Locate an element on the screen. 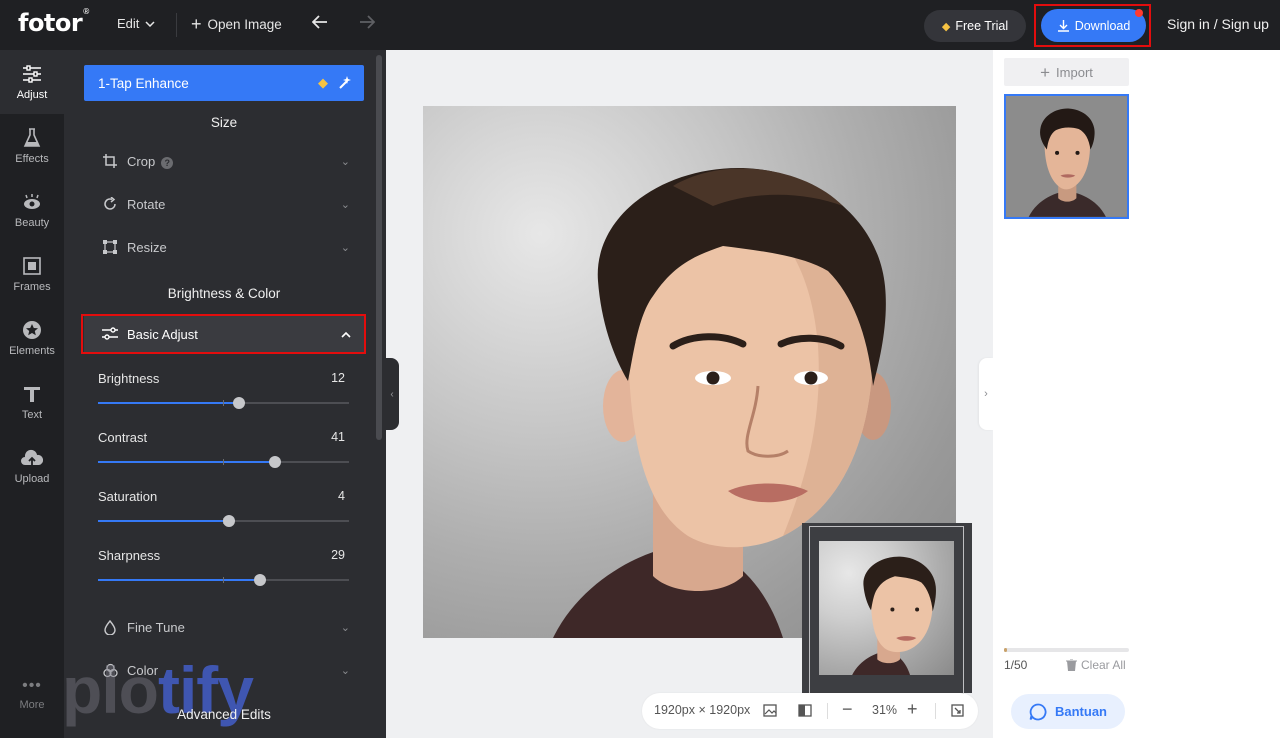  chevron-right-icon: › is located at coordinates (986, 394).